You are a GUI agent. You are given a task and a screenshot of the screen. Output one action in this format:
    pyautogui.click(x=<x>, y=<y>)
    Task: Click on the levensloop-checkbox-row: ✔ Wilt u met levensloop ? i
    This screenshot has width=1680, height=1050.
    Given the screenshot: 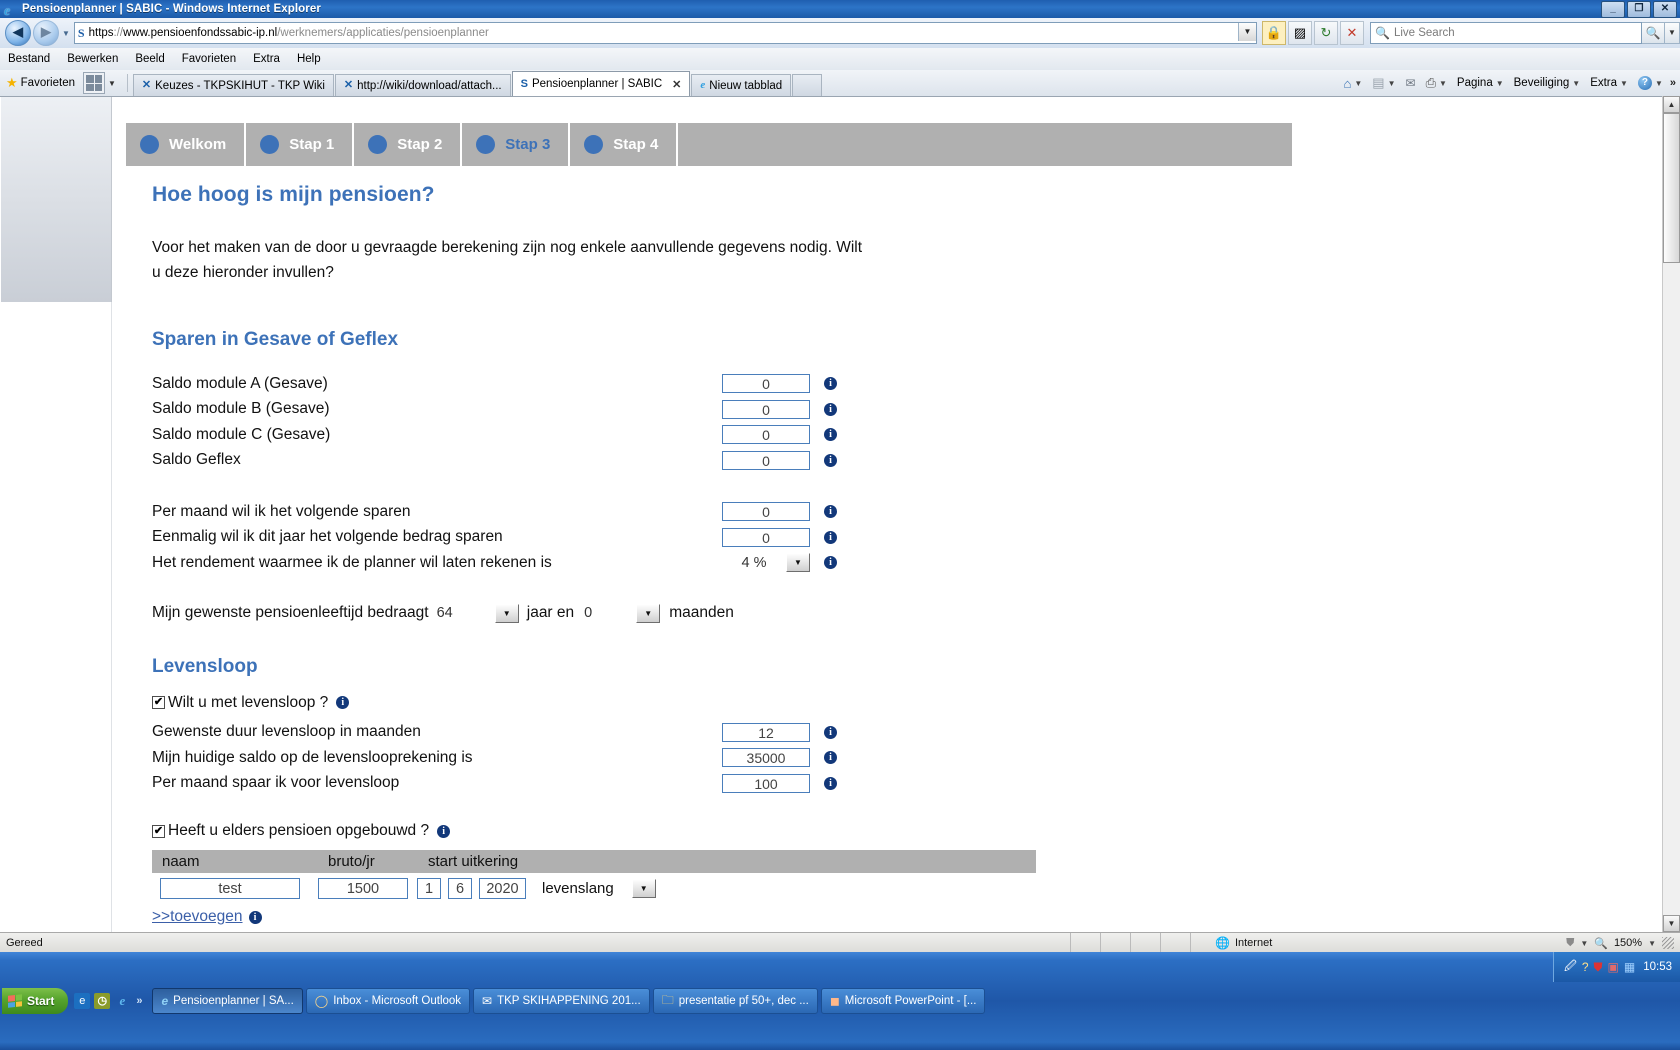 What is the action you would take?
    pyautogui.click(x=742, y=703)
    